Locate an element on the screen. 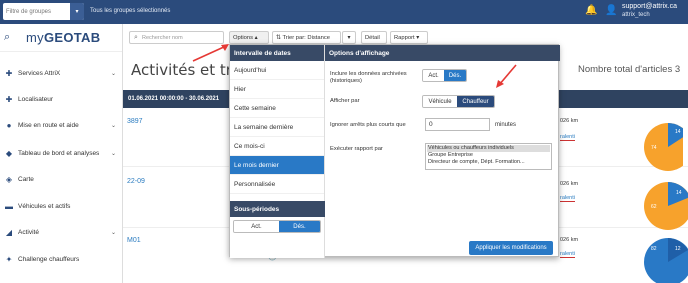 This screenshot has height=283, width=688. sidebar-item-carte: ◈ Carte is located at coordinates (61, 179).